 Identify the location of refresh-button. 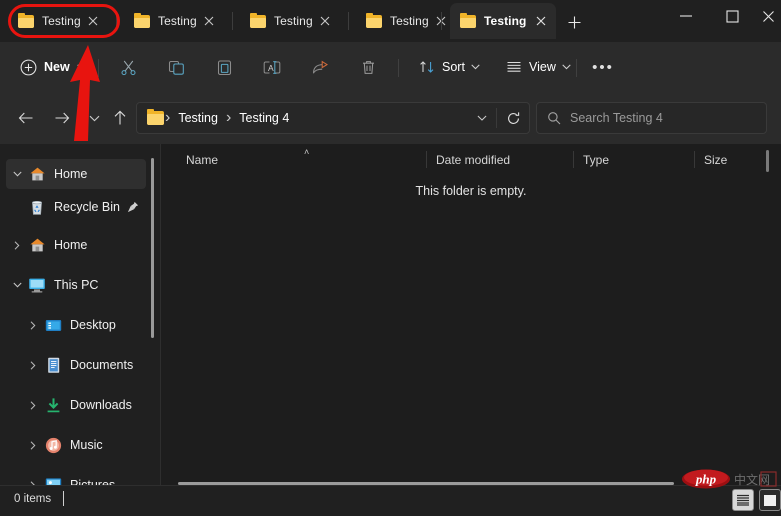
(513, 118).